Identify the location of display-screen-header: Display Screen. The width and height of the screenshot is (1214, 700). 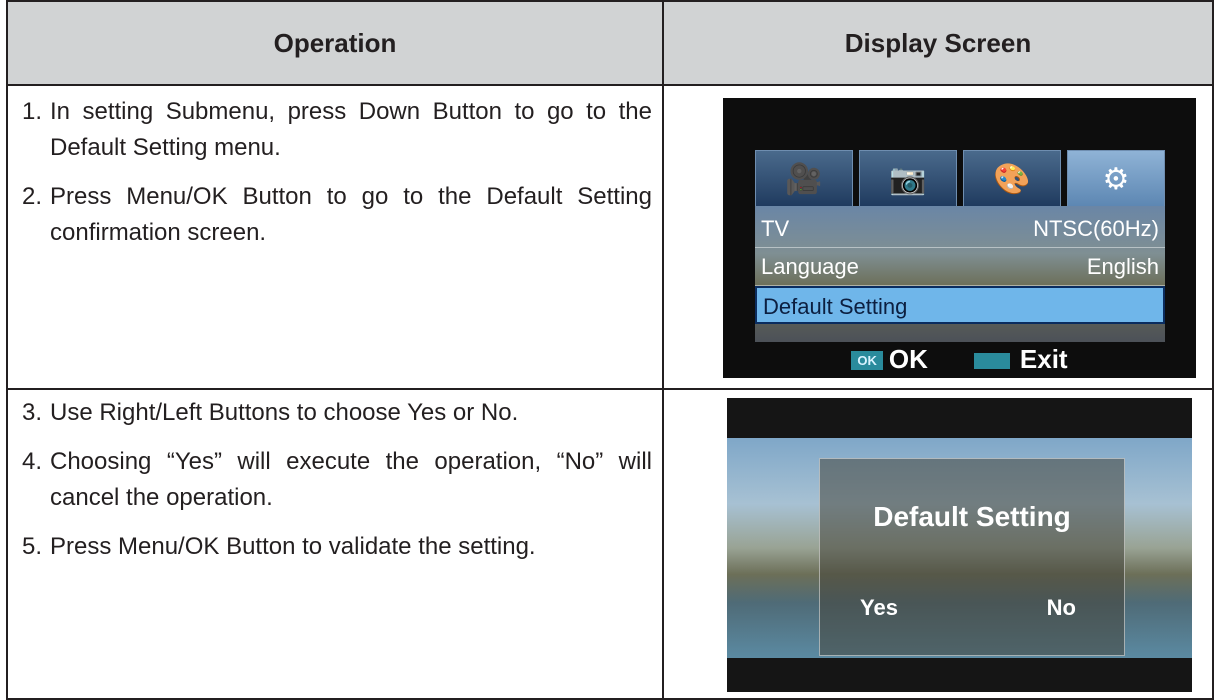
(938, 43).